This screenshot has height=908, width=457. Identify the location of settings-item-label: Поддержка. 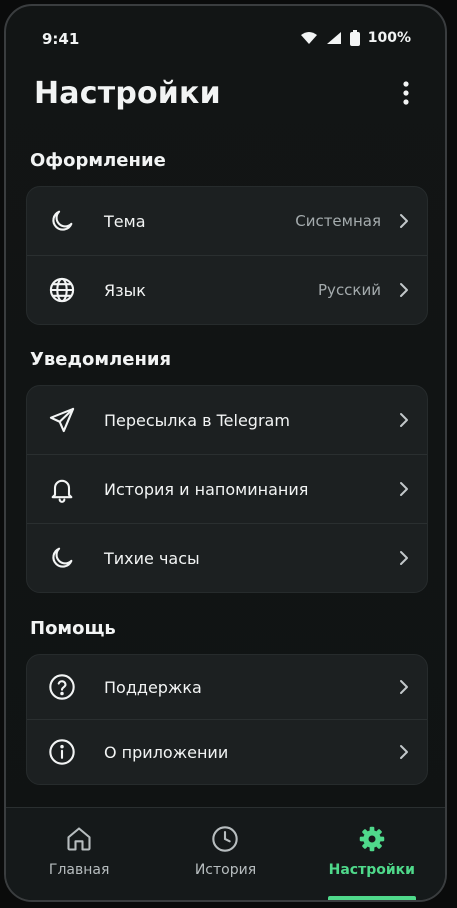
(153, 687).